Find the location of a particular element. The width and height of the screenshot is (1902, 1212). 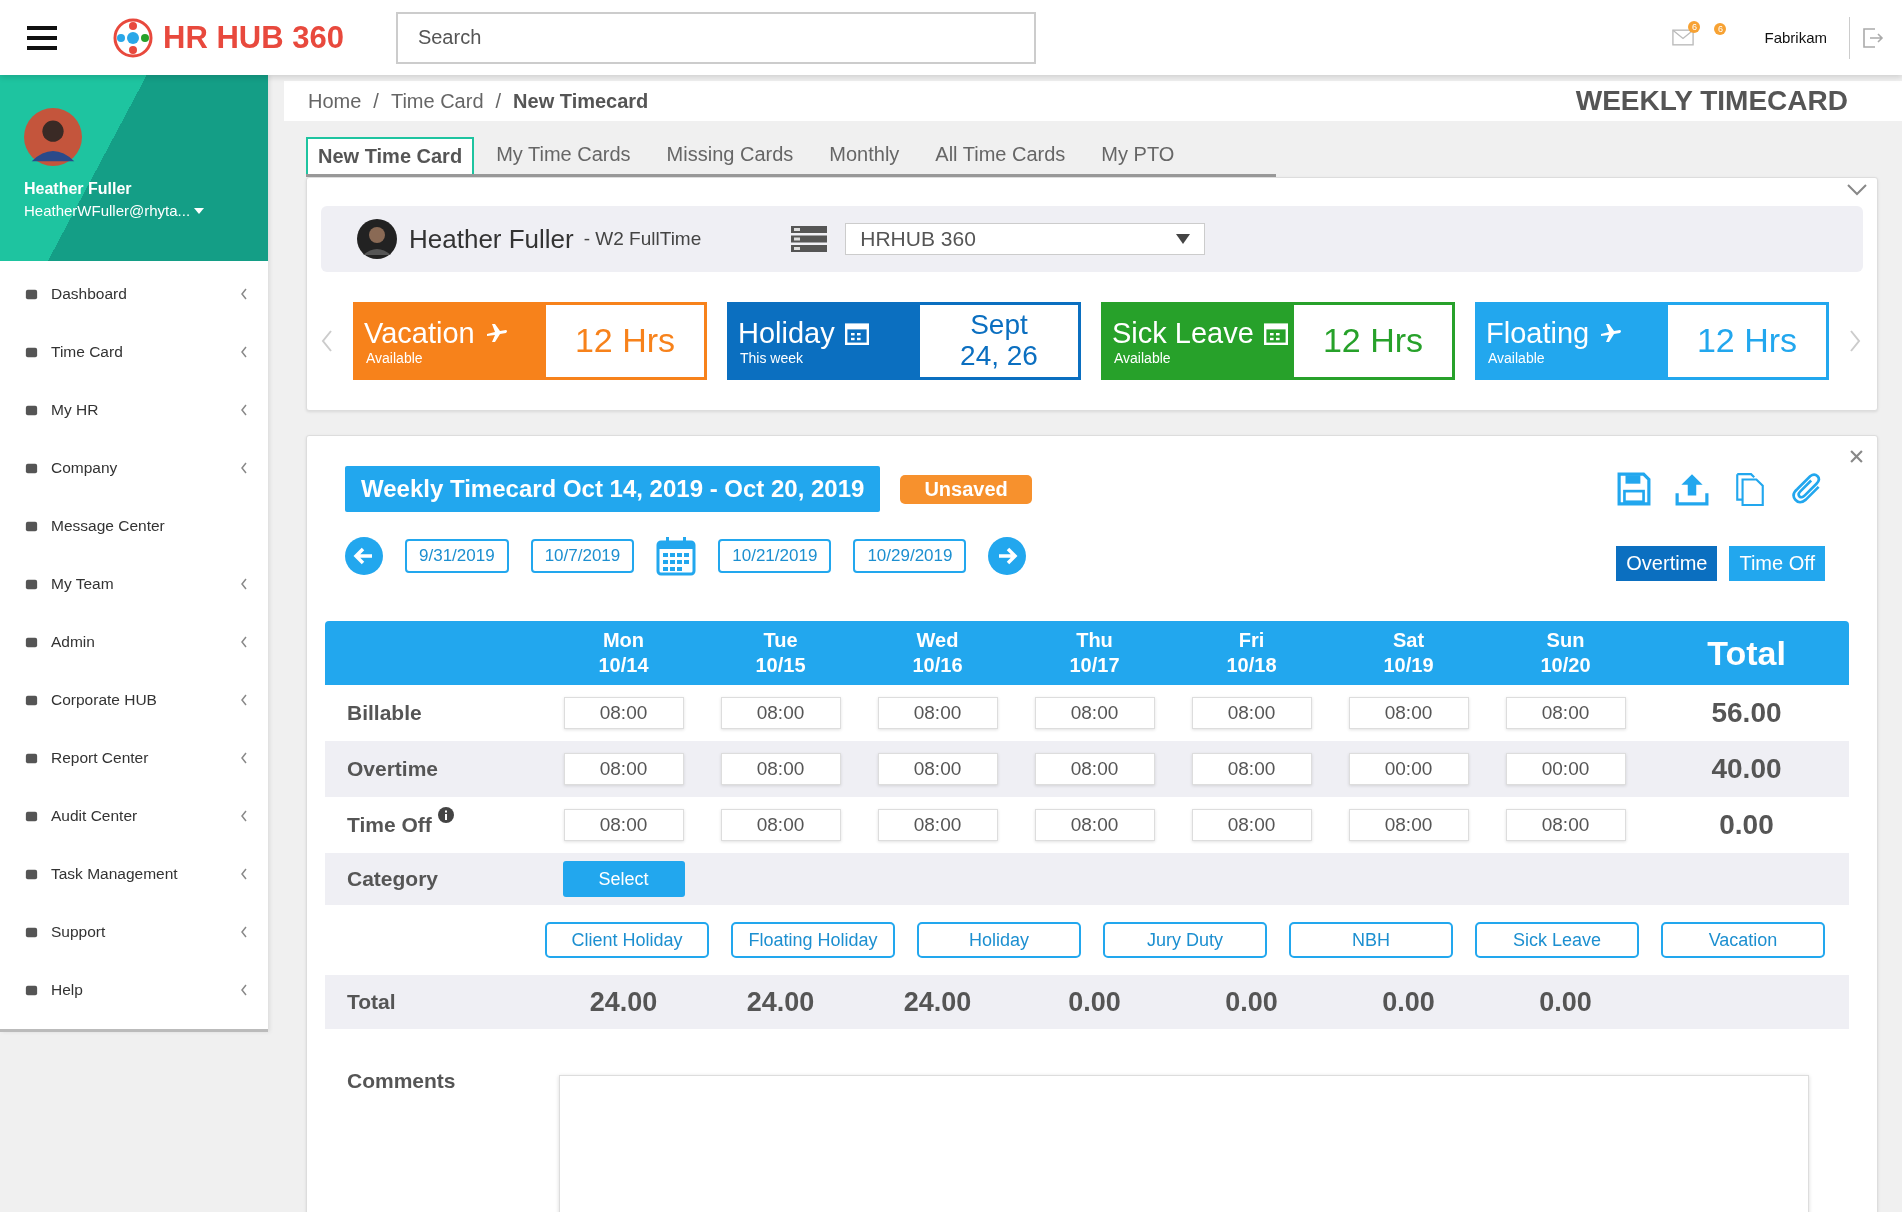

week-button: 10/21/2019 is located at coordinates (775, 556).